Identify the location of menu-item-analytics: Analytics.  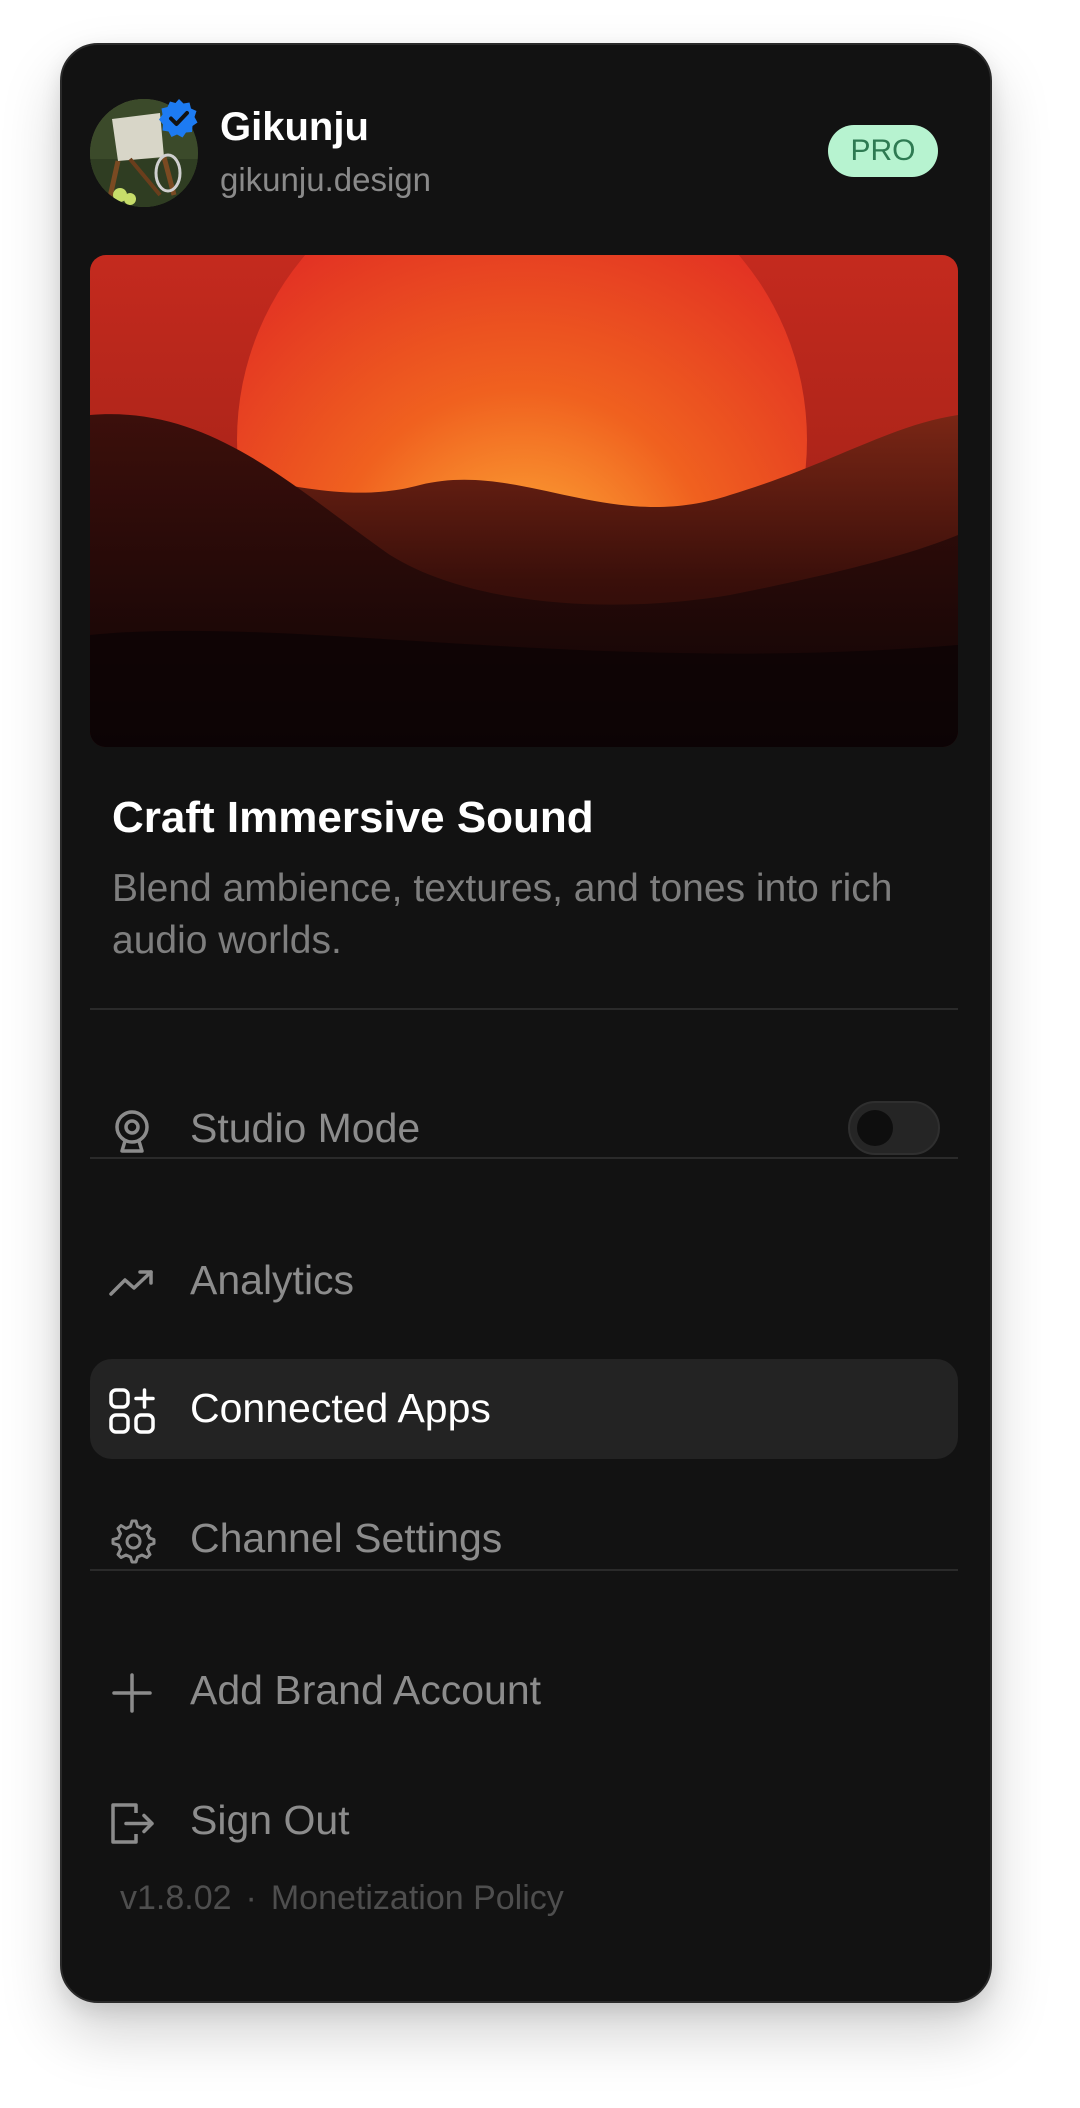
(524, 1281).